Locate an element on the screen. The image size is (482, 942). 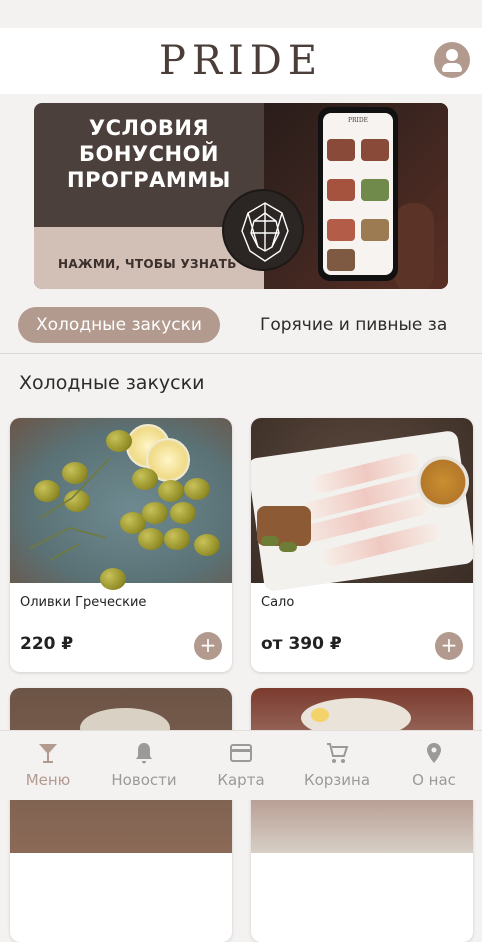
product-card: Оливки Греческие 220 ₽ + is located at coordinates (121, 545).